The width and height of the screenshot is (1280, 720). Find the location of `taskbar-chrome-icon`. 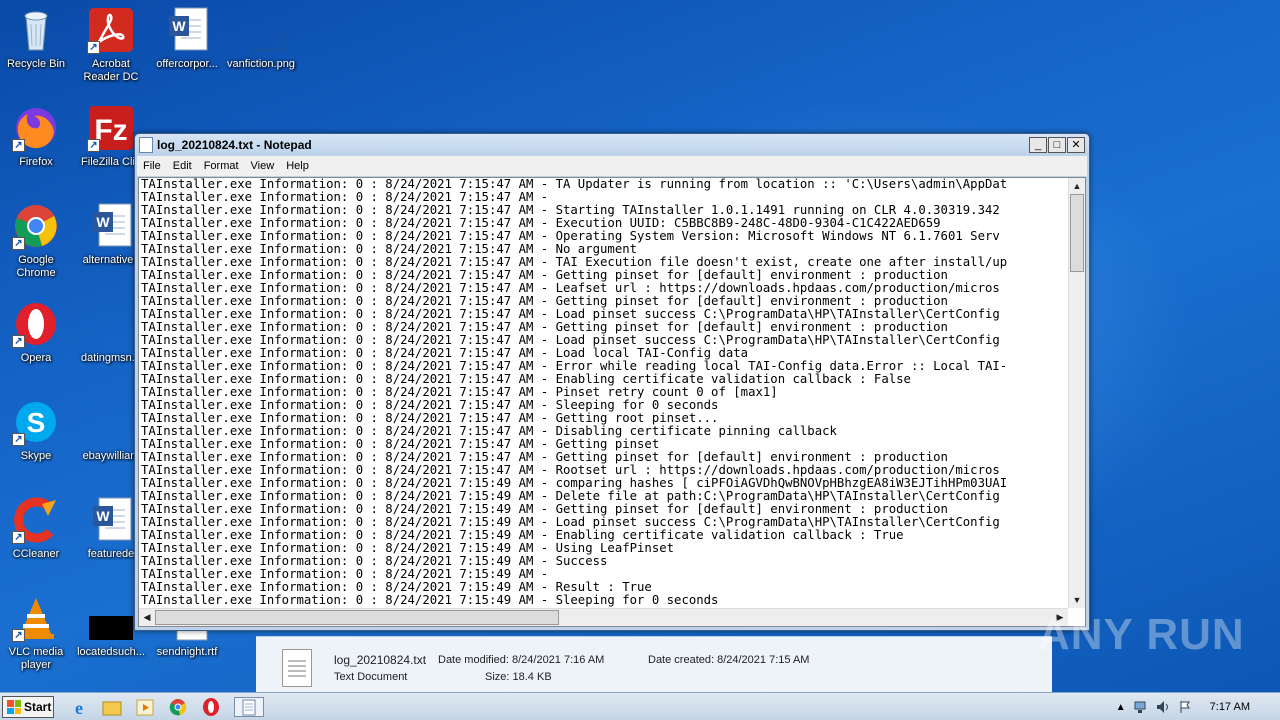

taskbar-chrome-icon is located at coordinates (179, 707).